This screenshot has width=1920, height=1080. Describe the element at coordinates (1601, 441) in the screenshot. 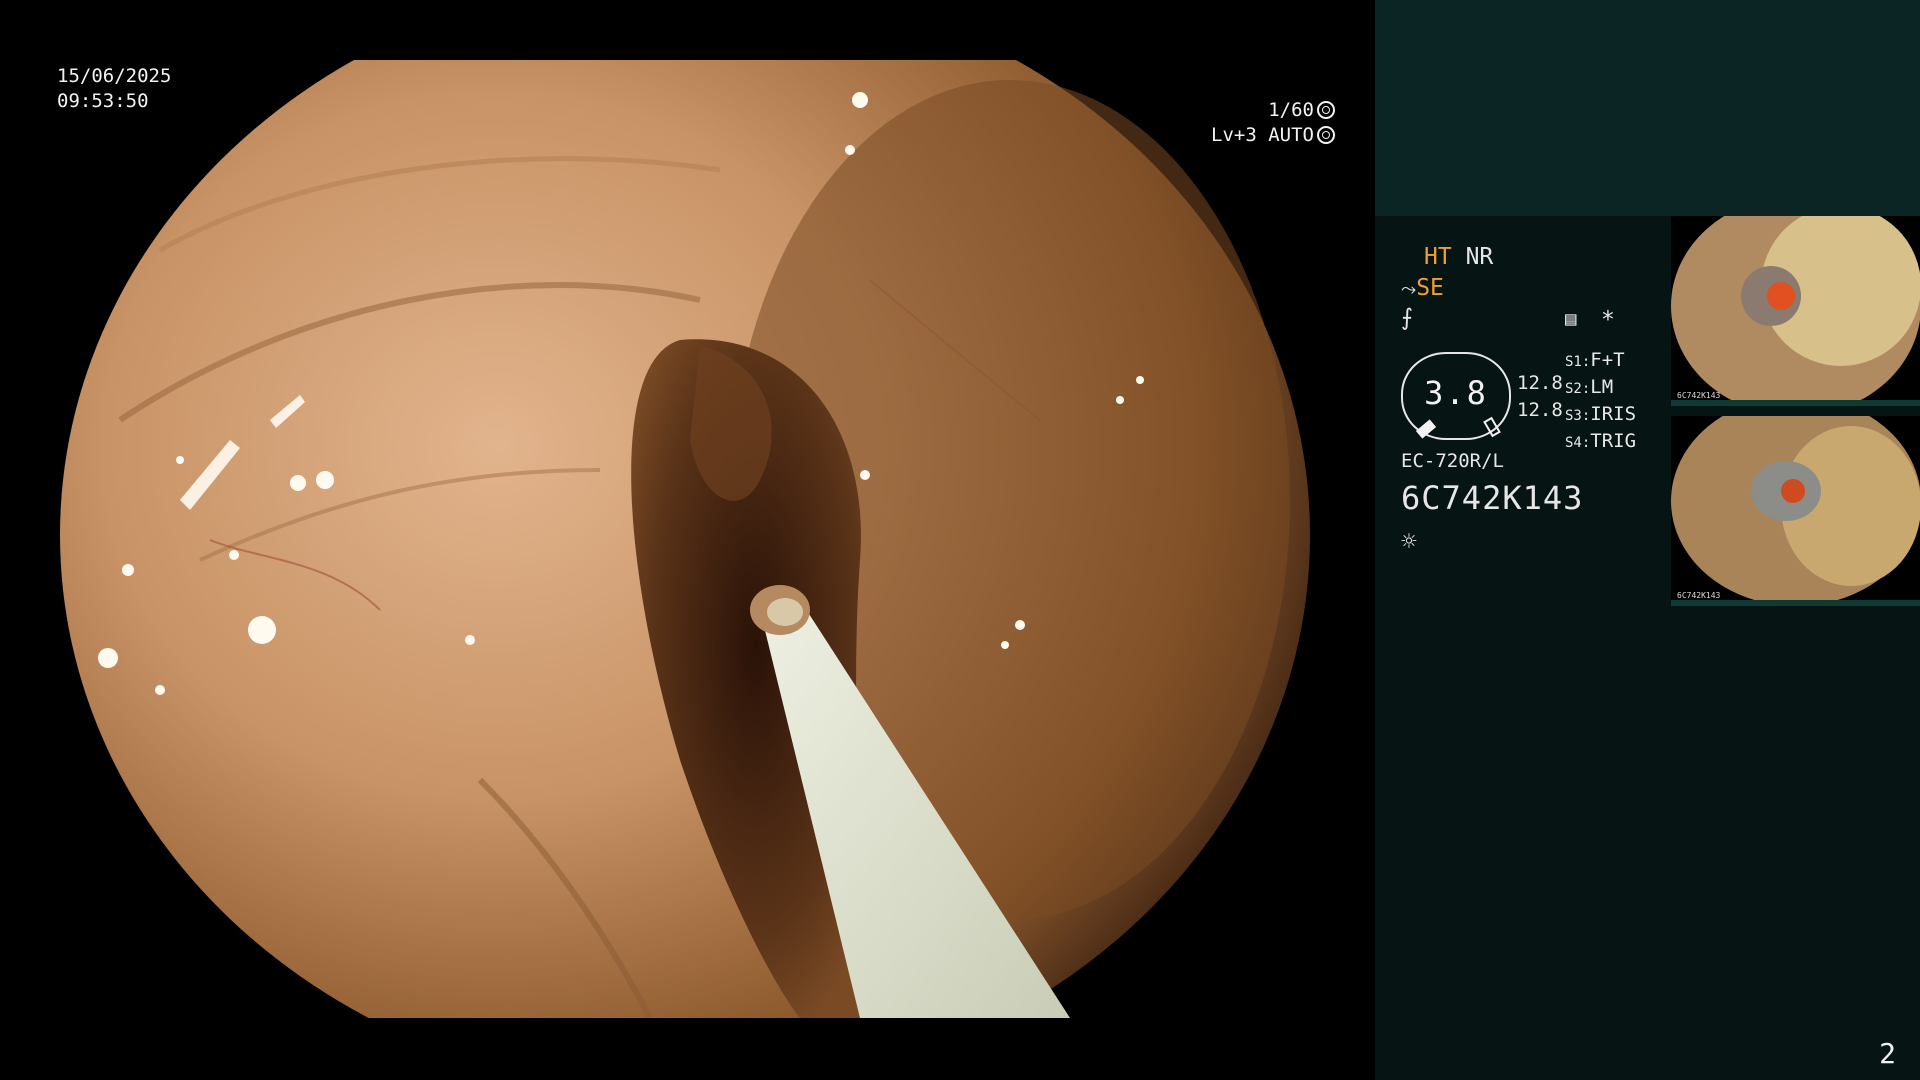

I see `switch-s4: S4:TRIG` at that location.